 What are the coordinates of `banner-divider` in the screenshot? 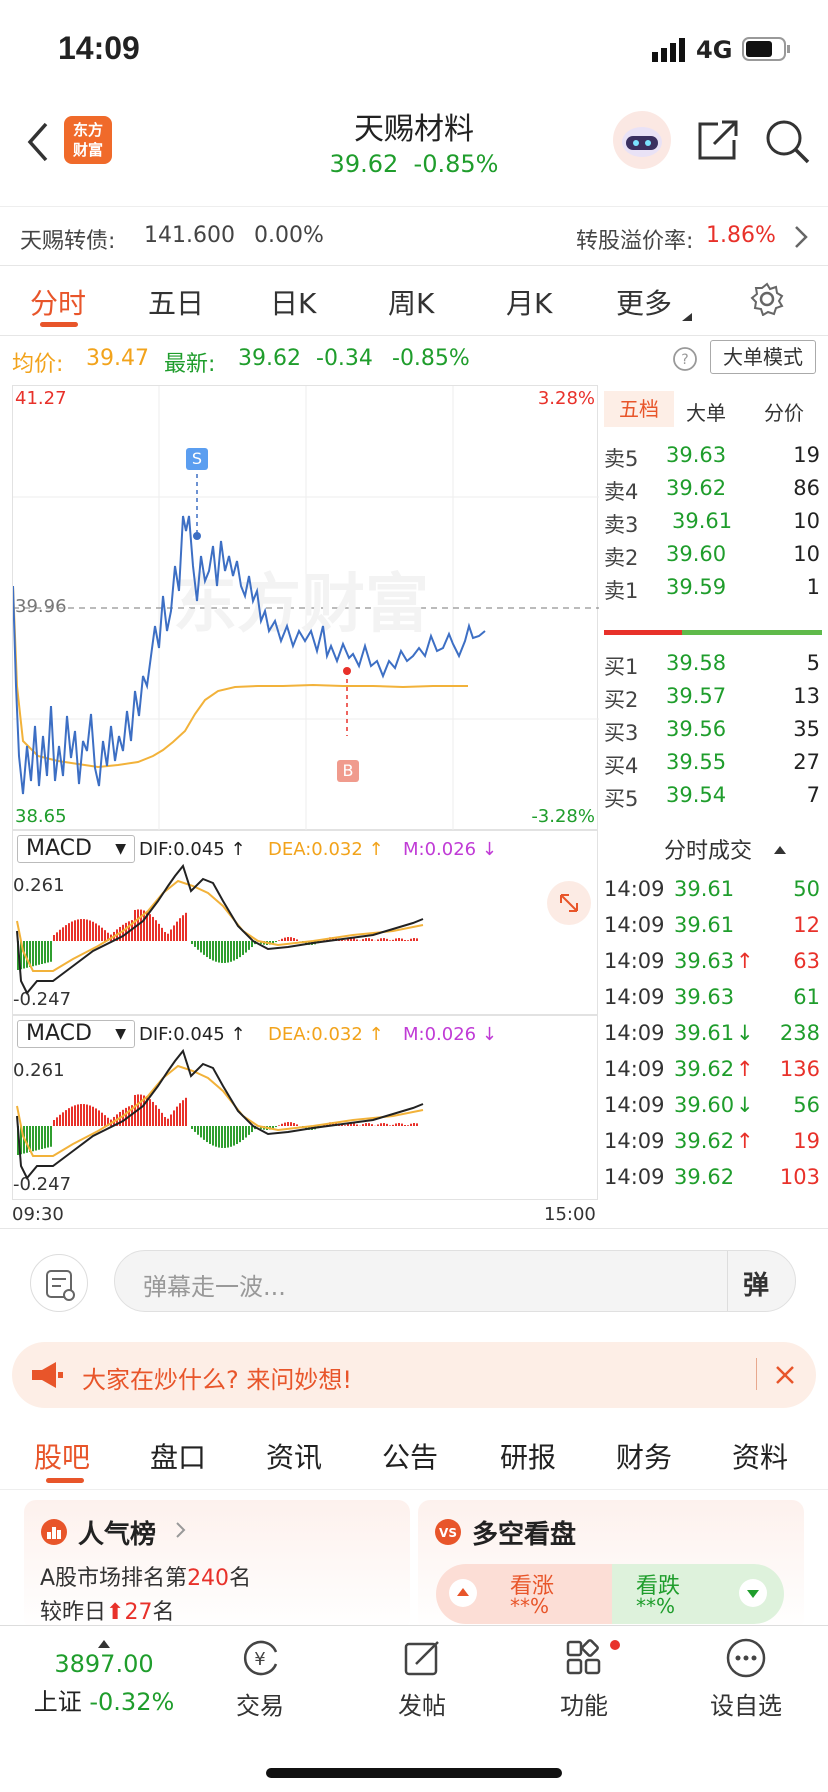 It's located at (756, 1374).